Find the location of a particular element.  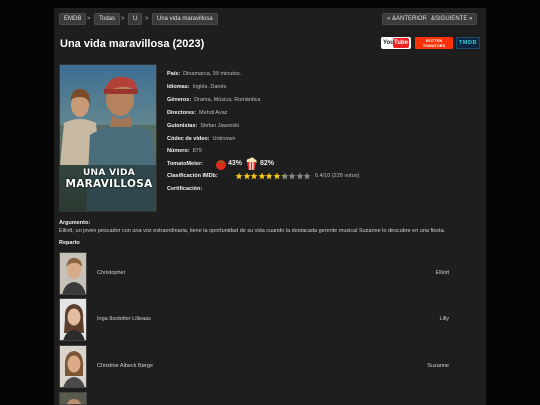

rotten-logo-line2: TOMATOES is located at coordinates (434, 45).